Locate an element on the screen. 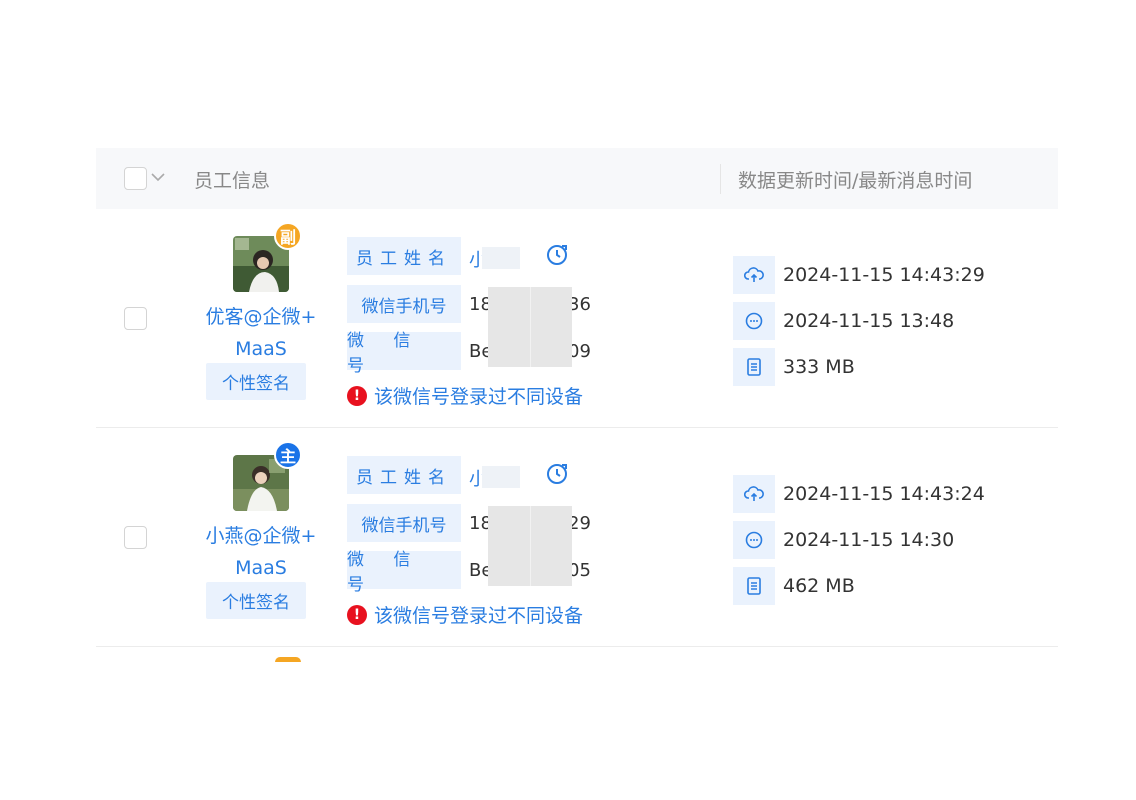 The height and width of the screenshot is (800, 1136). table-header: 员工信息 数据更新时间/最新消息时间 is located at coordinates (577, 178).